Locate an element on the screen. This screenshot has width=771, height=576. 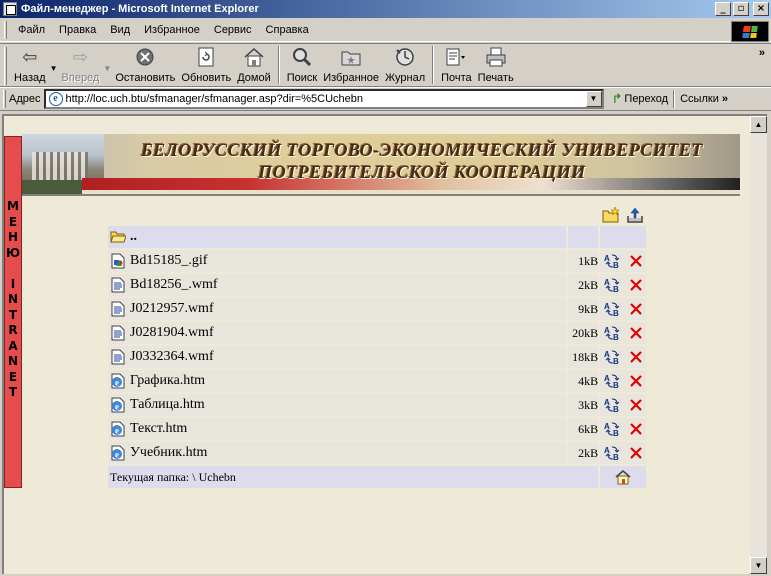
menu-tools: Сервис is located at coordinates (233, 30).